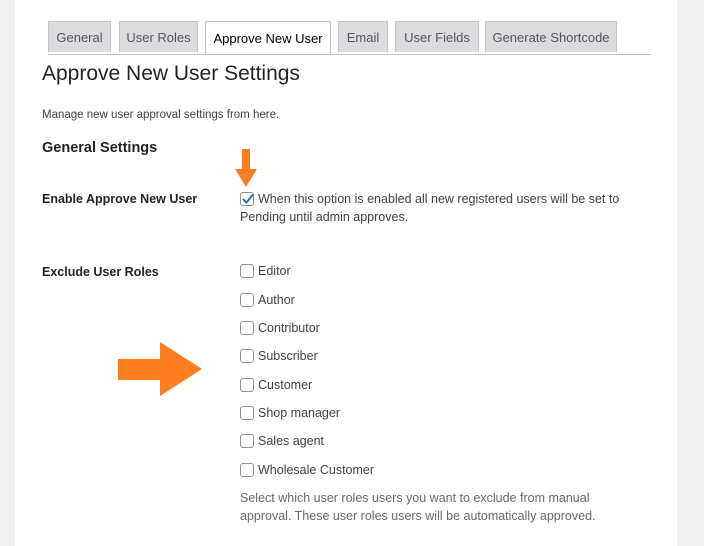 The height and width of the screenshot is (546, 704). I want to click on role-label-shop-manager: Shop manager, so click(299, 413).